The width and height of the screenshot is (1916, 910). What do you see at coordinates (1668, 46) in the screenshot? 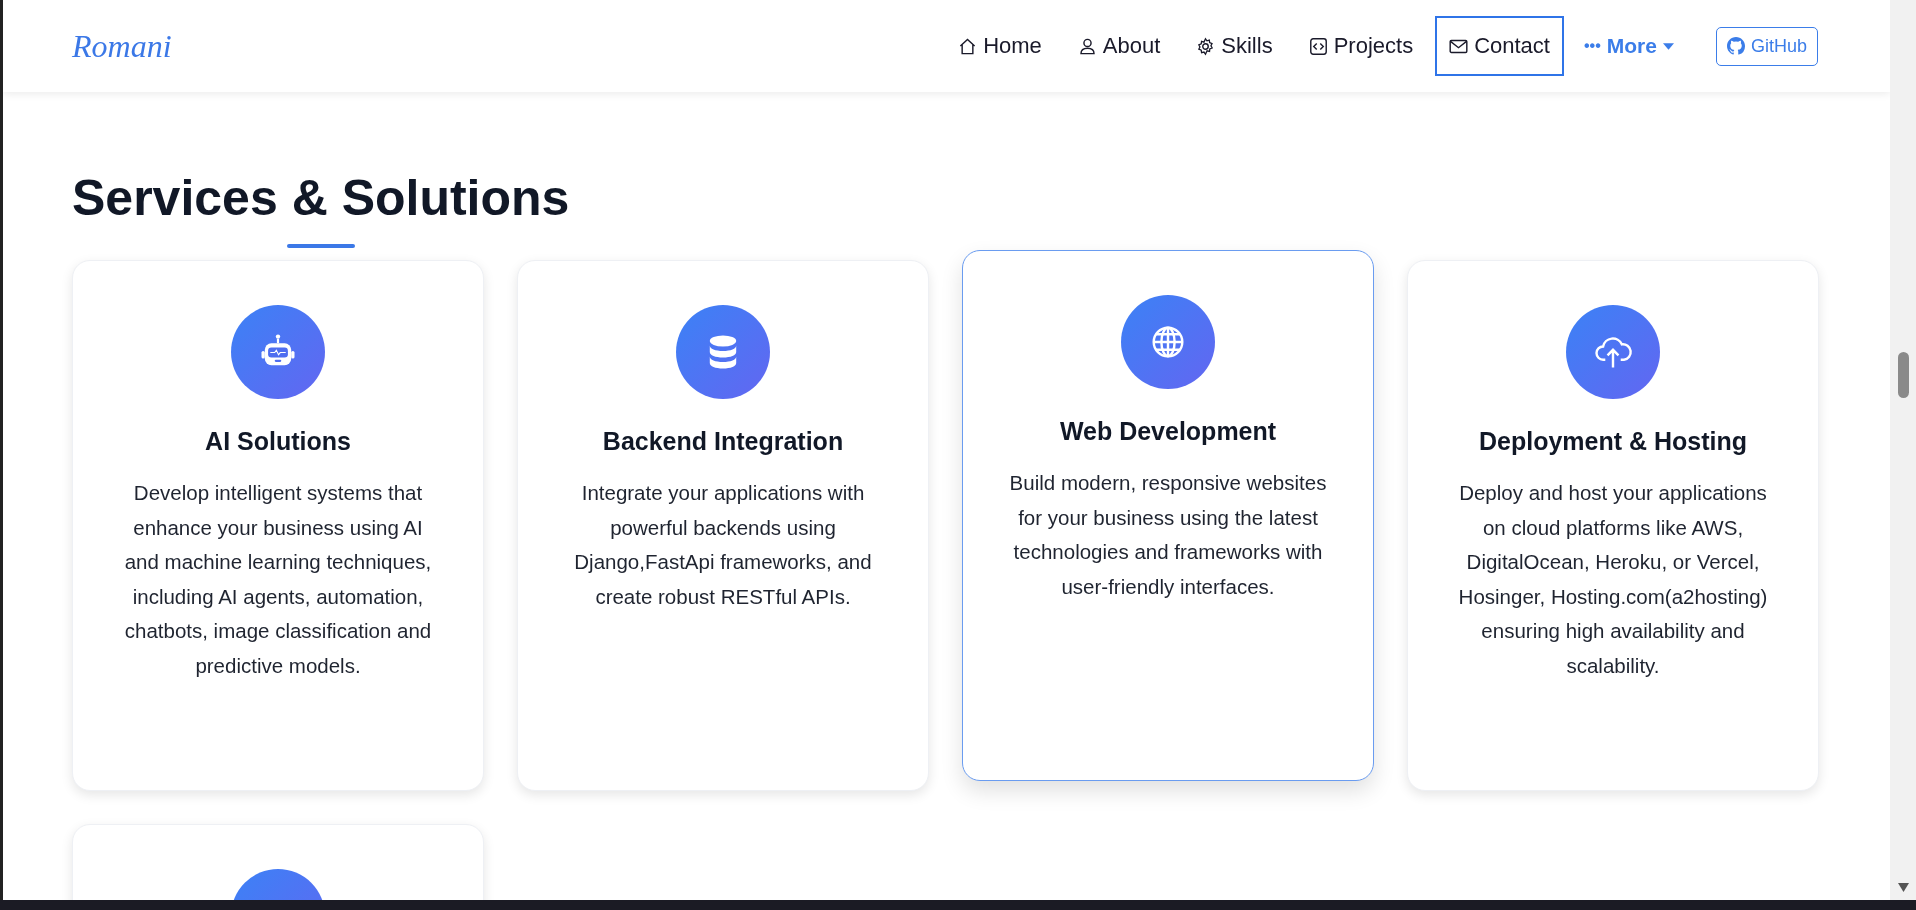
I see `caret-icon` at bounding box center [1668, 46].